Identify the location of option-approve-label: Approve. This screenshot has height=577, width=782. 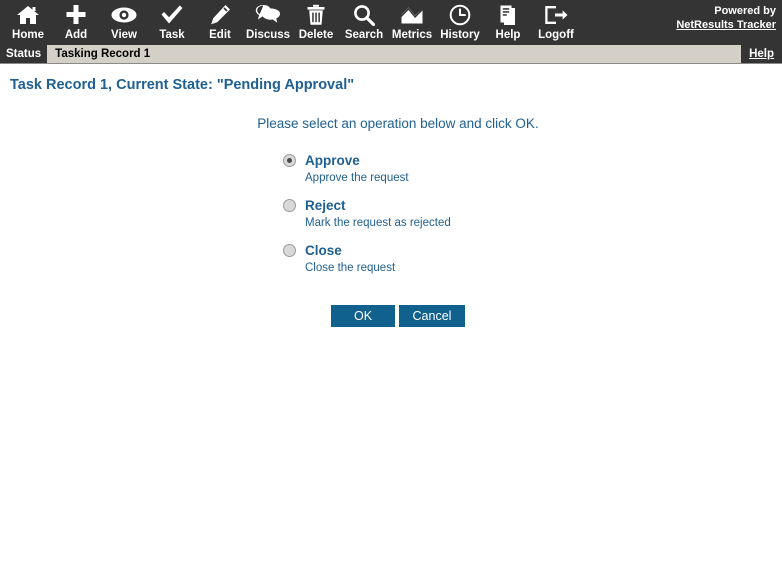
(332, 160).